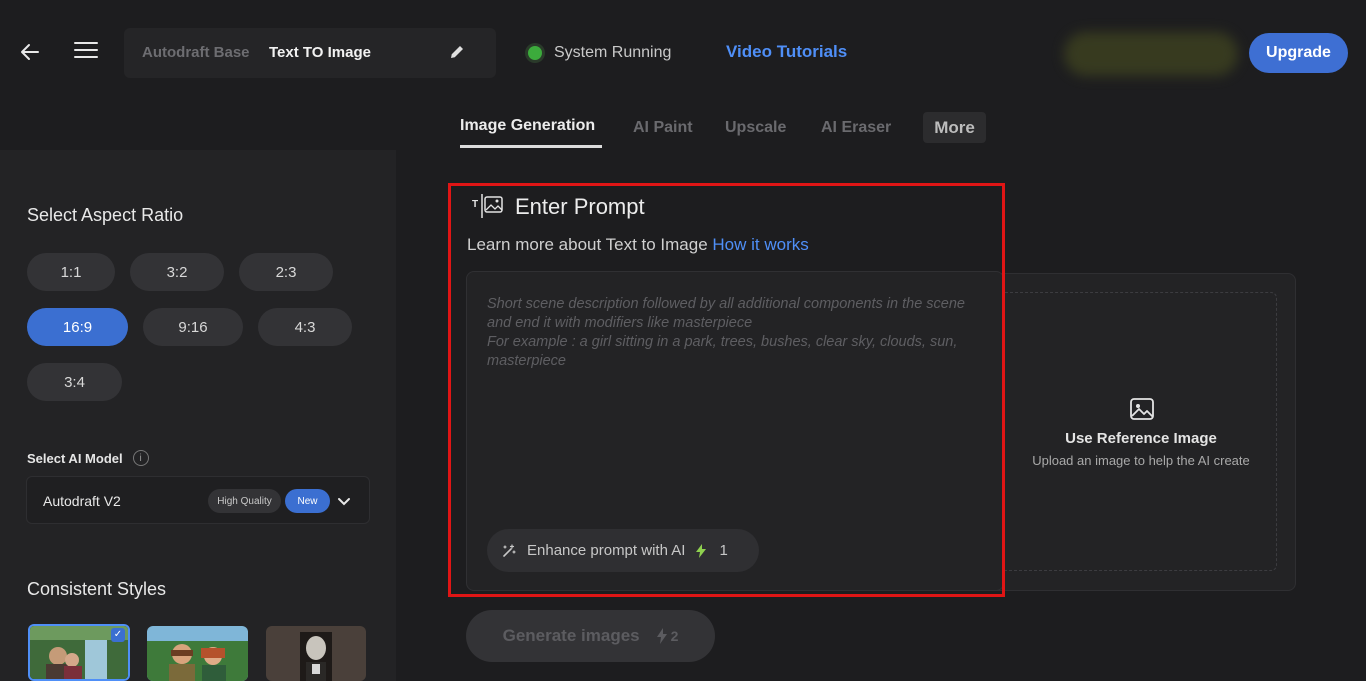 This screenshot has height=681, width=1366. Describe the element at coordinates (196, 52) in the screenshot. I see `breadcrumb-base: Autodraft Base` at that location.